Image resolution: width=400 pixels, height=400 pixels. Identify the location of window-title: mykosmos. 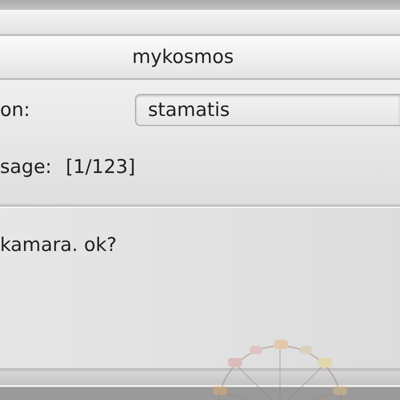
(183, 57).